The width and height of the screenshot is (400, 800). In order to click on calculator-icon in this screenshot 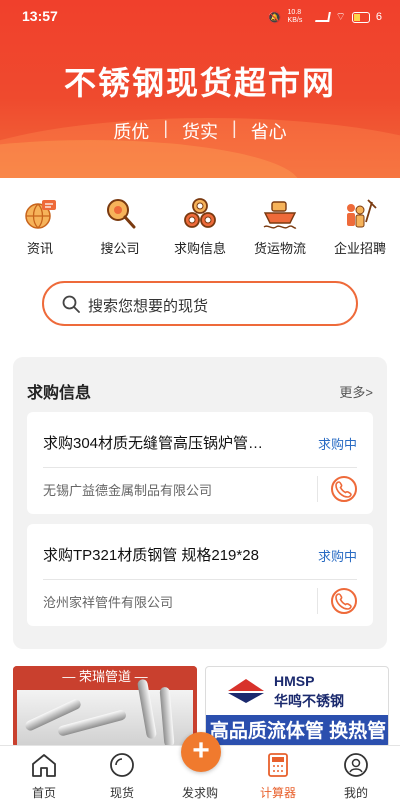, I will do `click(278, 765)`.